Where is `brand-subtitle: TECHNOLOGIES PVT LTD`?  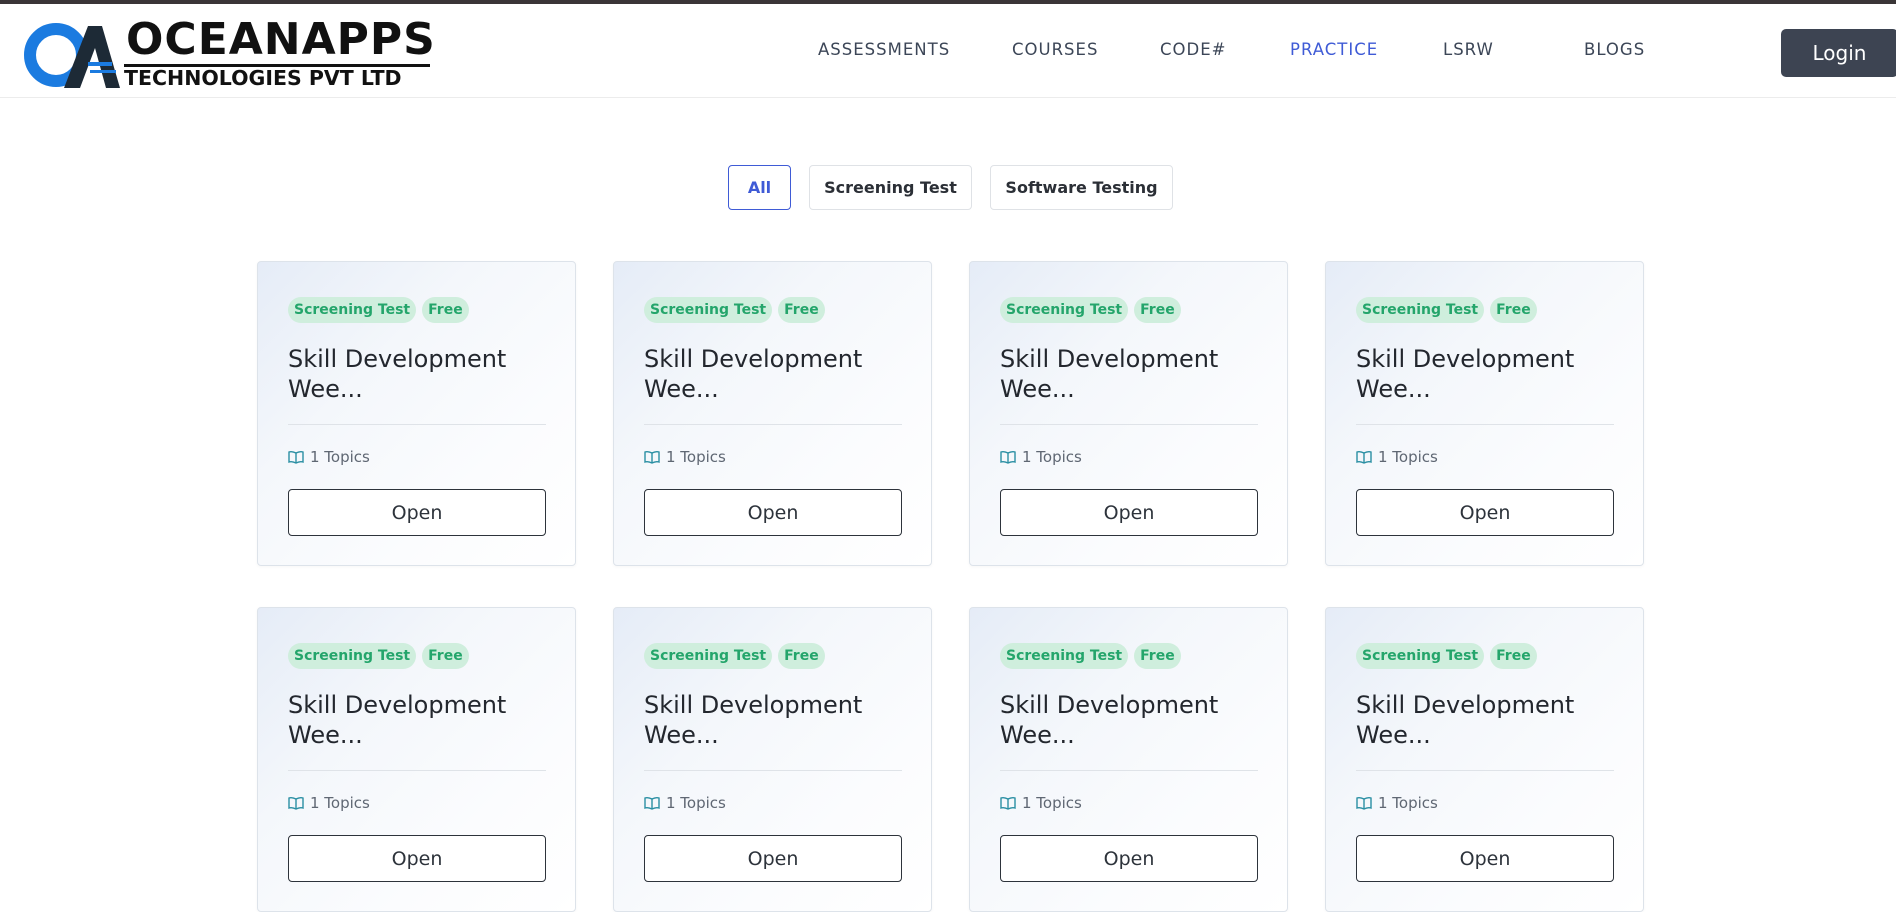
brand-subtitle: TECHNOLOGIES PVT LTD is located at coordinates (263, 78).